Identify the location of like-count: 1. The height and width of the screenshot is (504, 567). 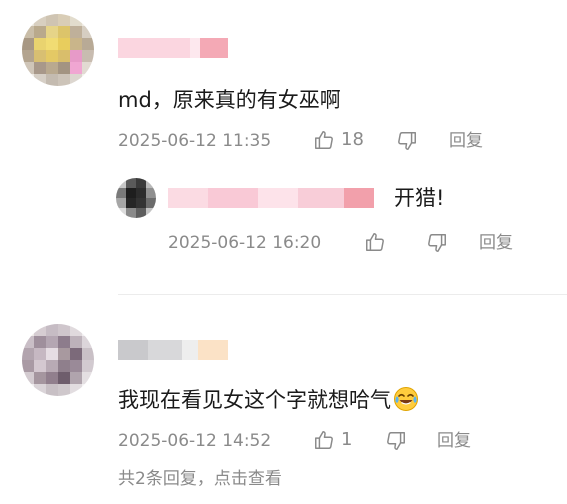
(347, 439).